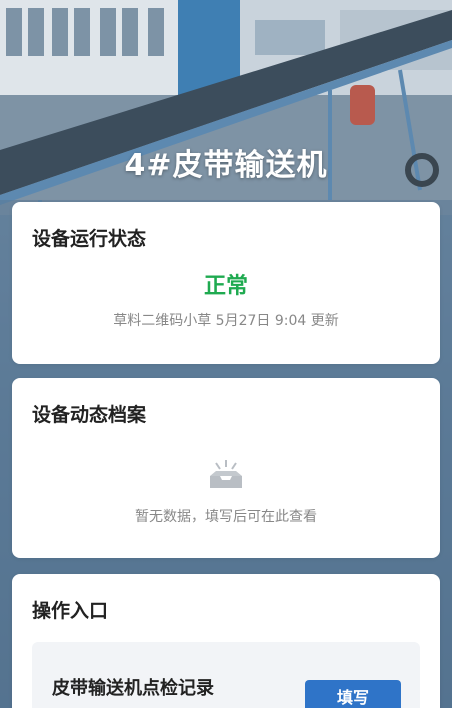 This screenshot has width=452, height=708. Describe the element at coordinates (226, 165) in the screenshot. I see `page-title: 4#皮带输送机` at that location.